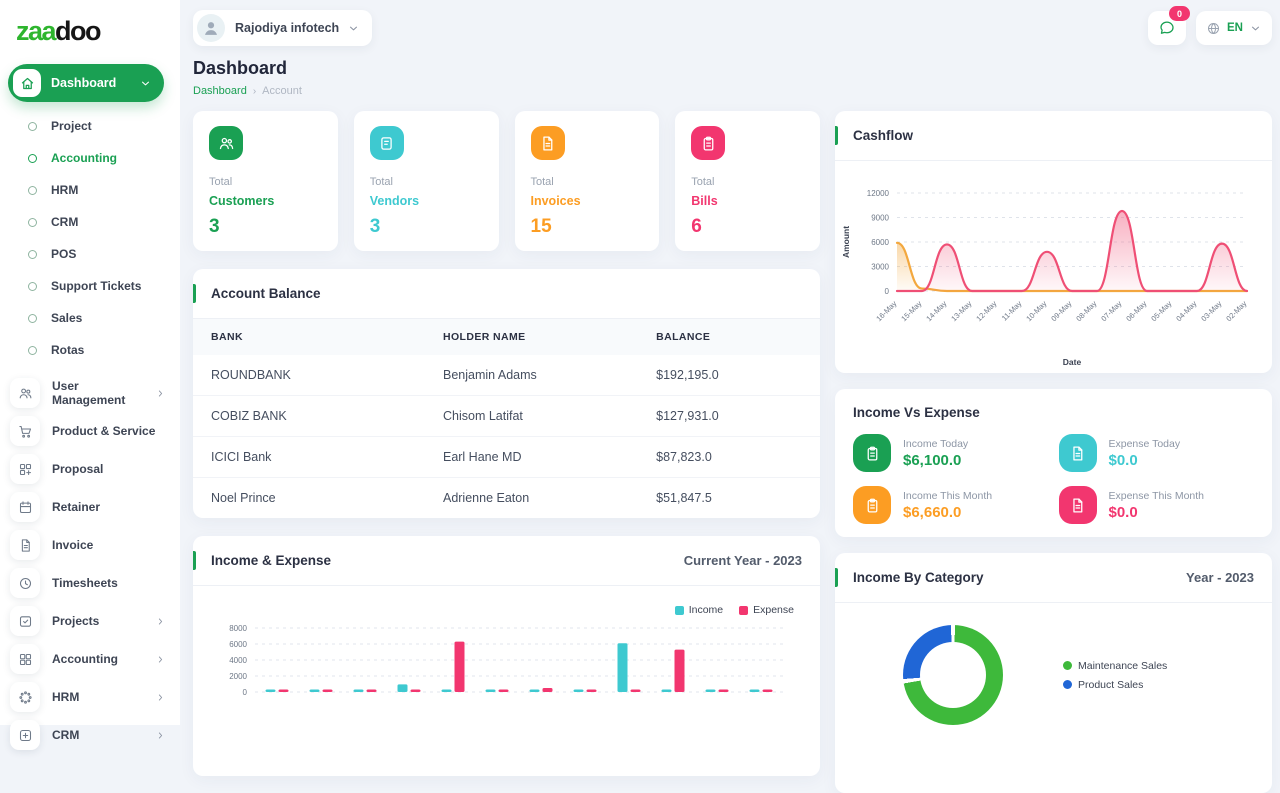  Describe the element at coordinates (90, 583) in the screenshot. I see `sidebar-item-timesheets: Timesheets` at that location.